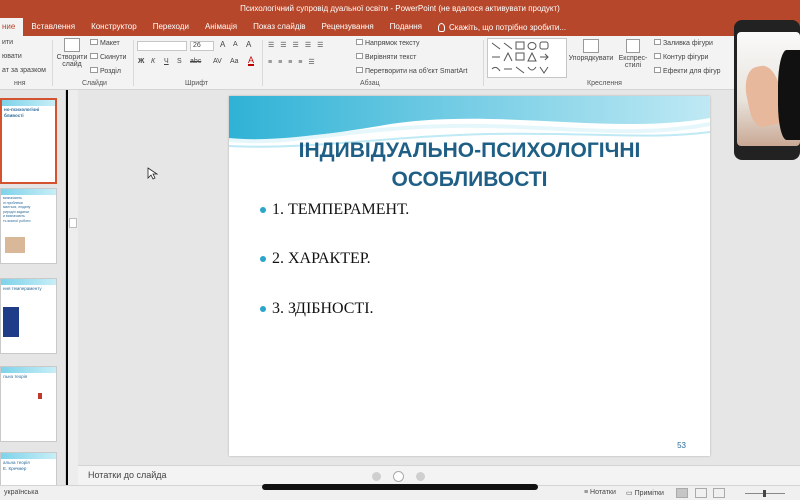 Image resolution: width=800 pixels, height=500 pixels. What do you see at coordinates (221, 27) in the screenshot?
I see `tab-animations: Анімація` at bounding box center [221, 27].